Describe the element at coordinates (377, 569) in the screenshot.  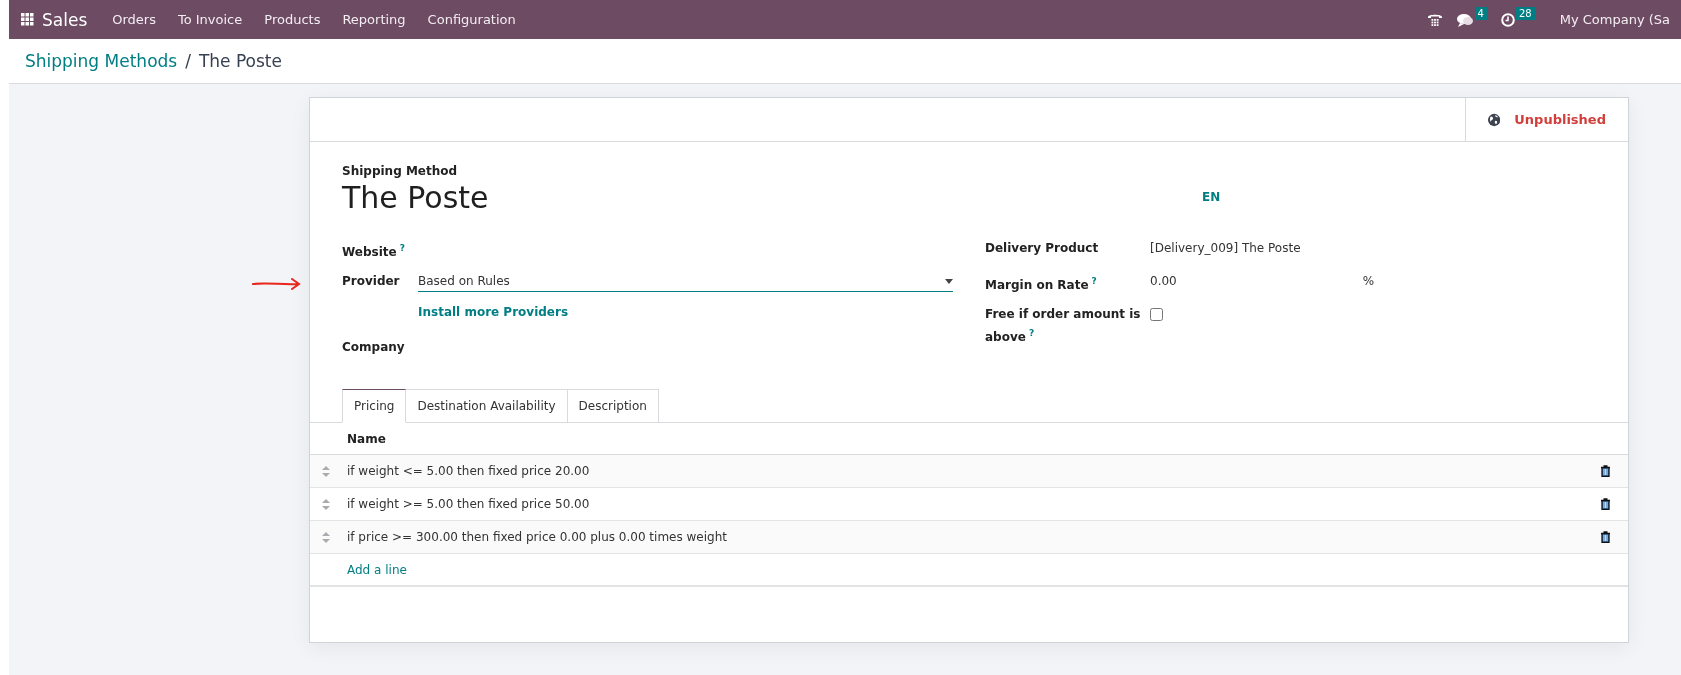
I see `add-line-link: Add a line` at that location.